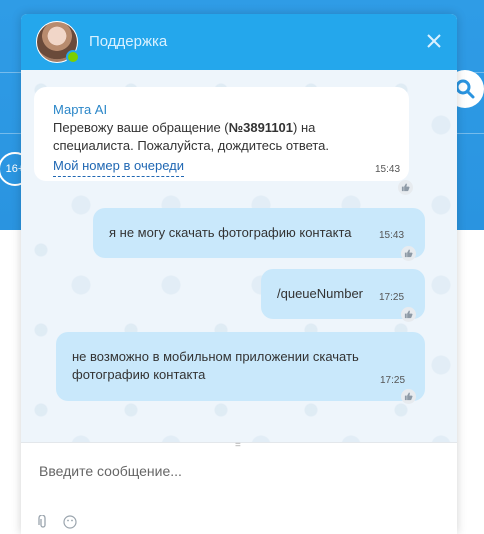  I want to click on chat-title: Поддержка, so click(128, 41).